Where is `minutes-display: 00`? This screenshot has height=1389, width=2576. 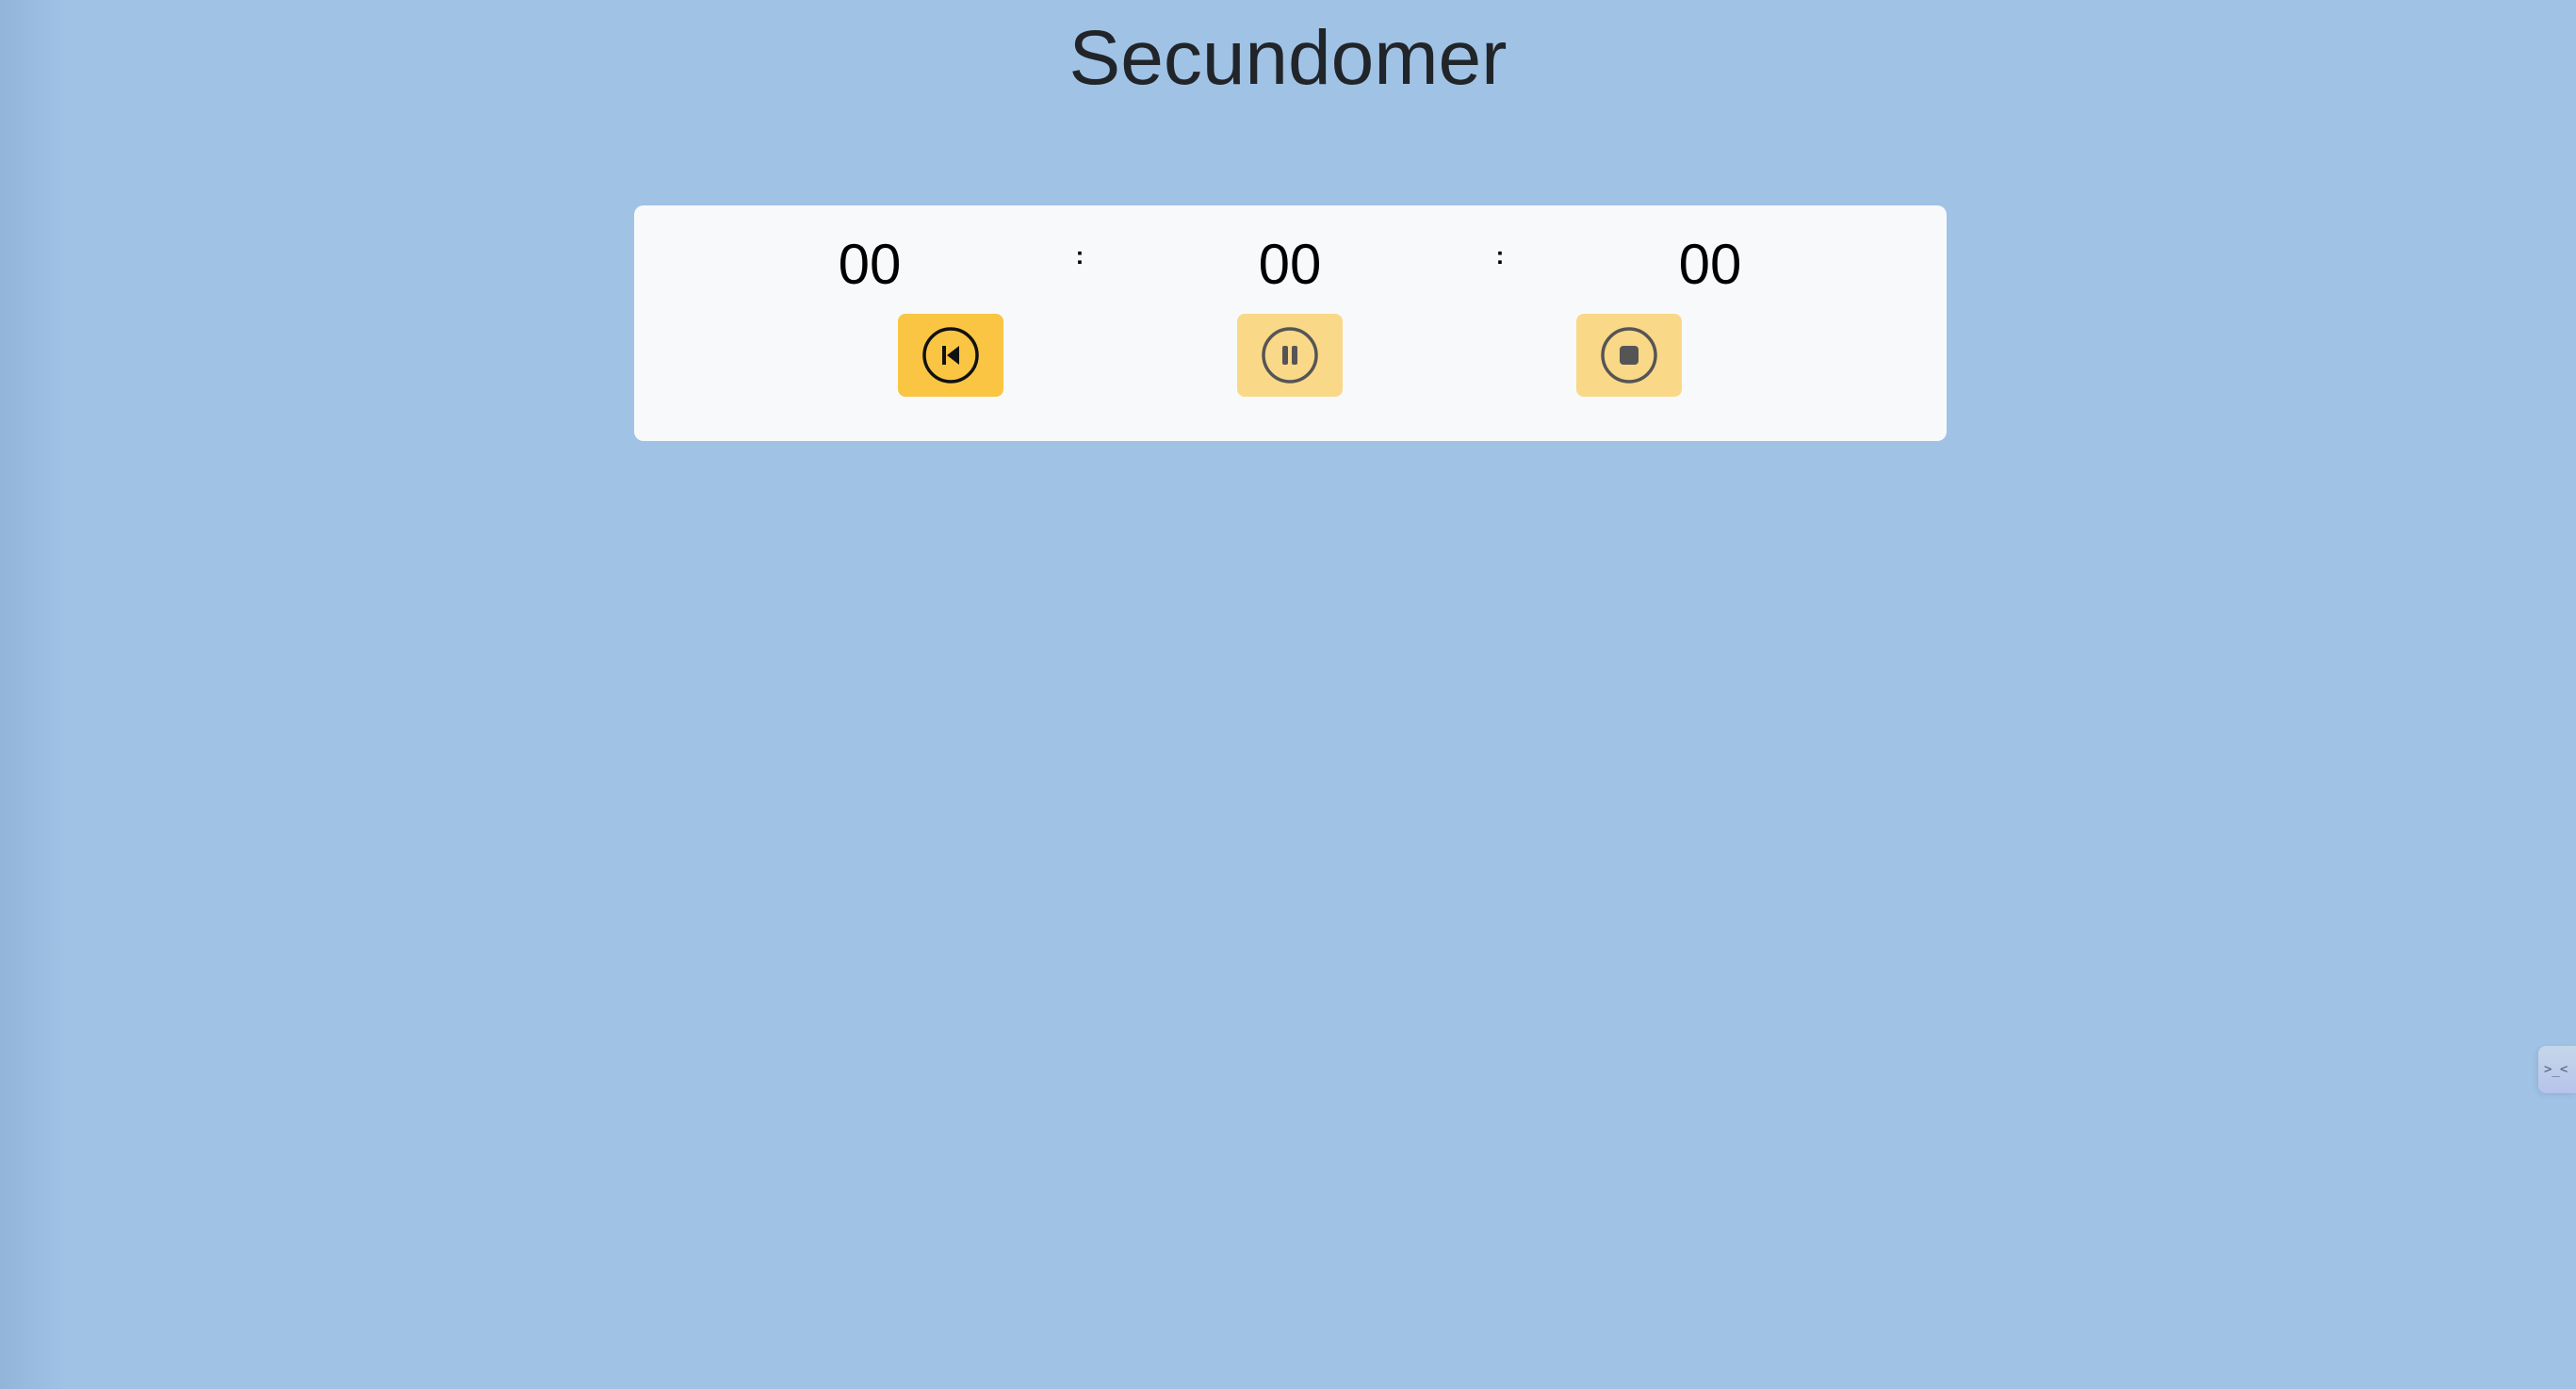
minutes-display: 00 is located at coordinates (1290, 264).